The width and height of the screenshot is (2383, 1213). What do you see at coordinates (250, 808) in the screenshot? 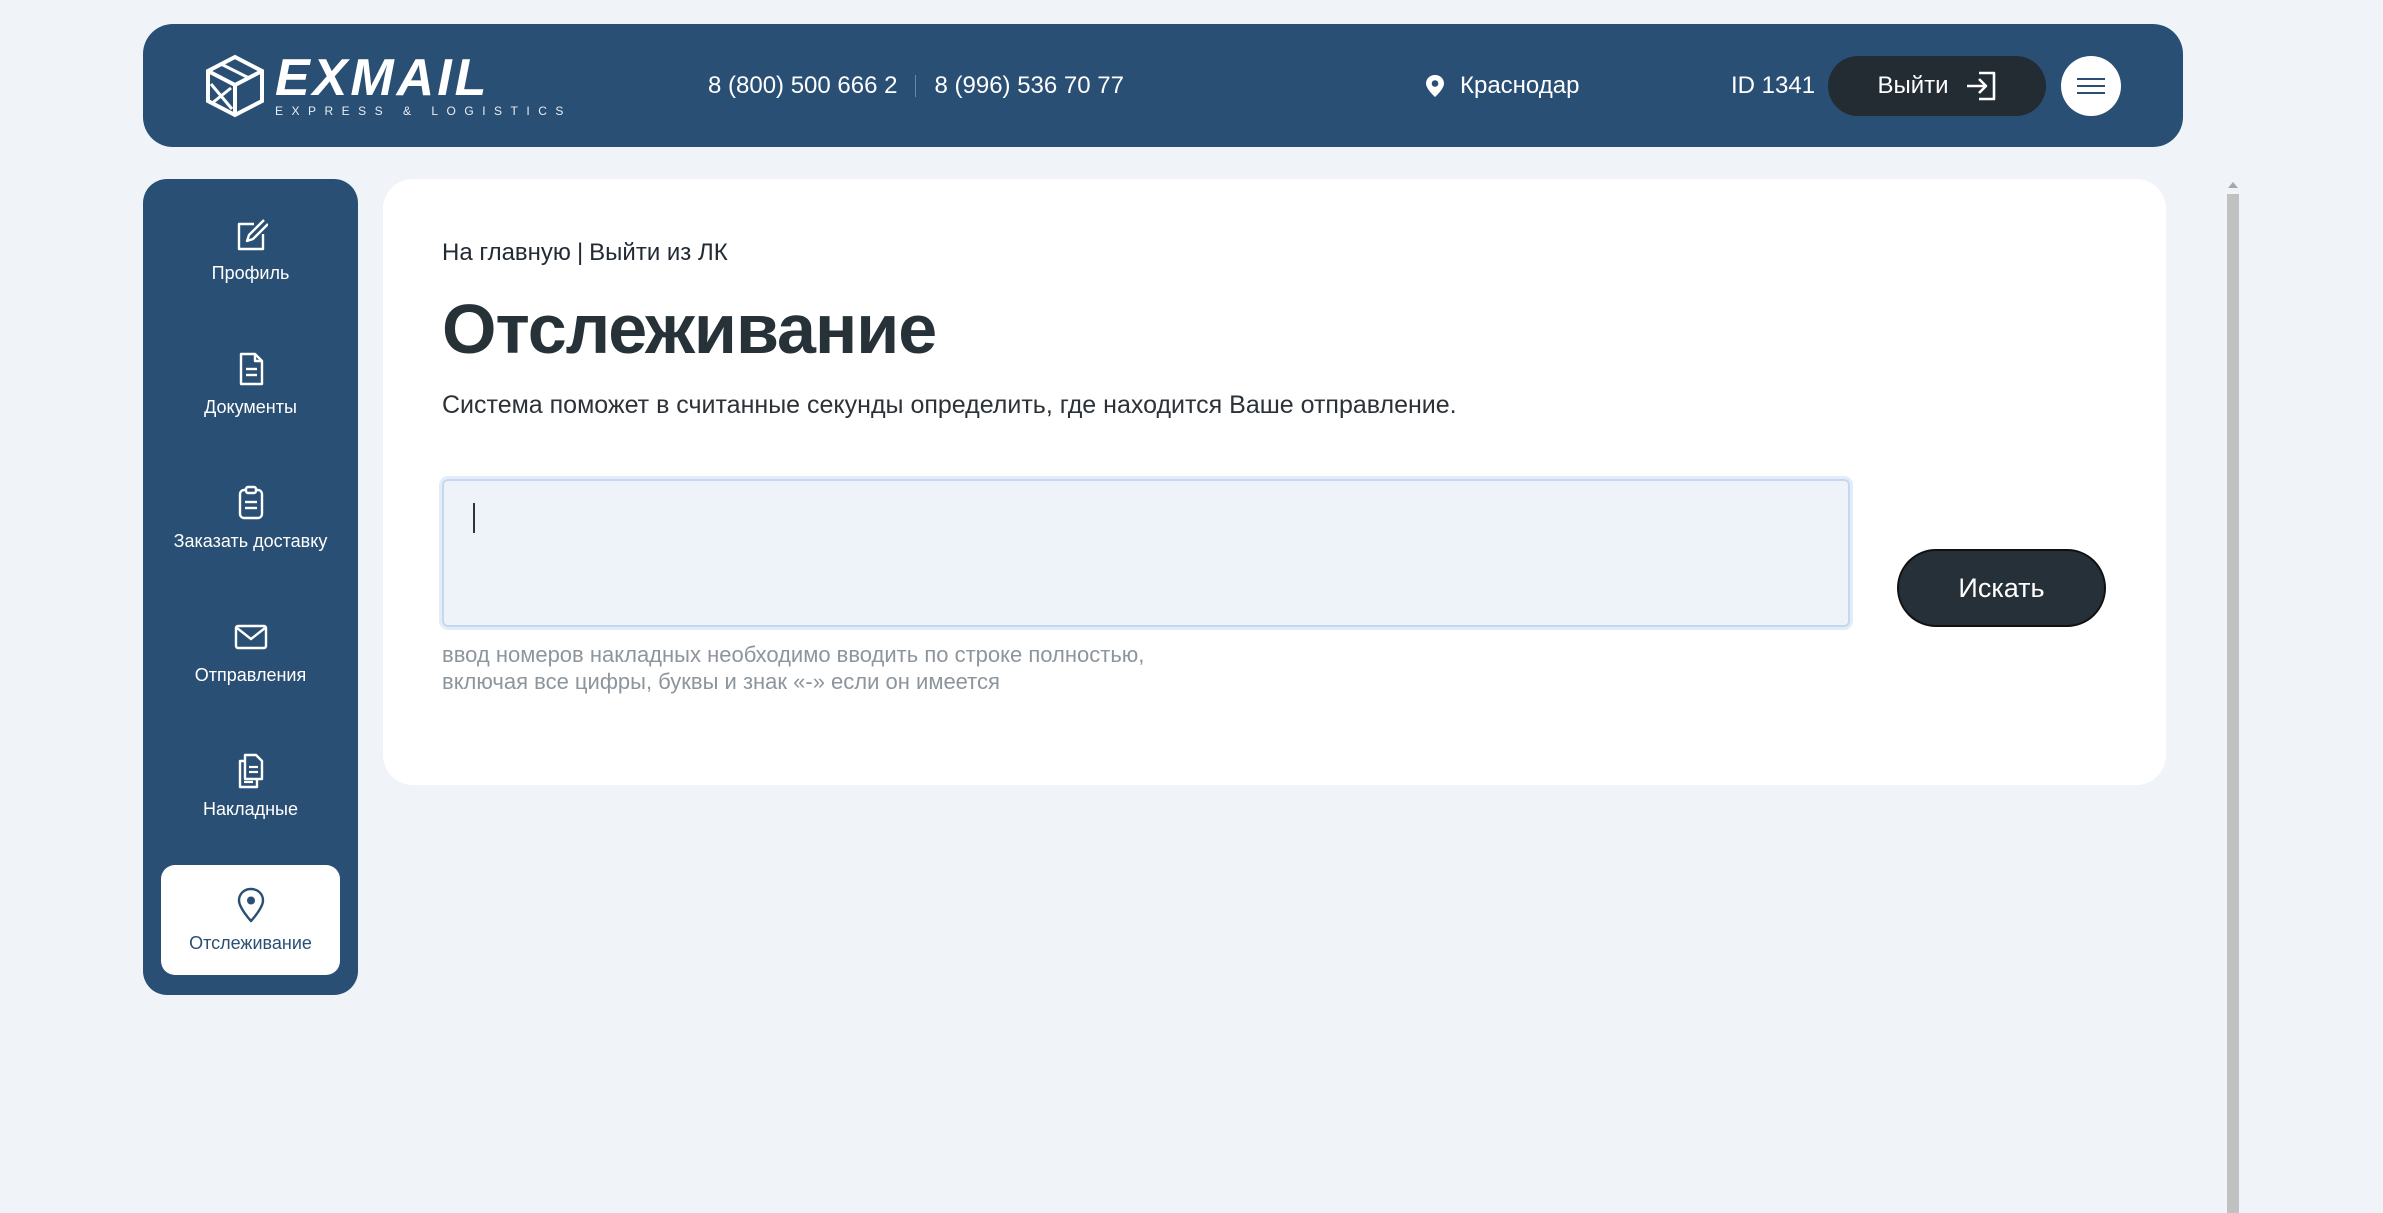
I see `sidebar-item-label: Накладные` at bounding box center [250, 808].